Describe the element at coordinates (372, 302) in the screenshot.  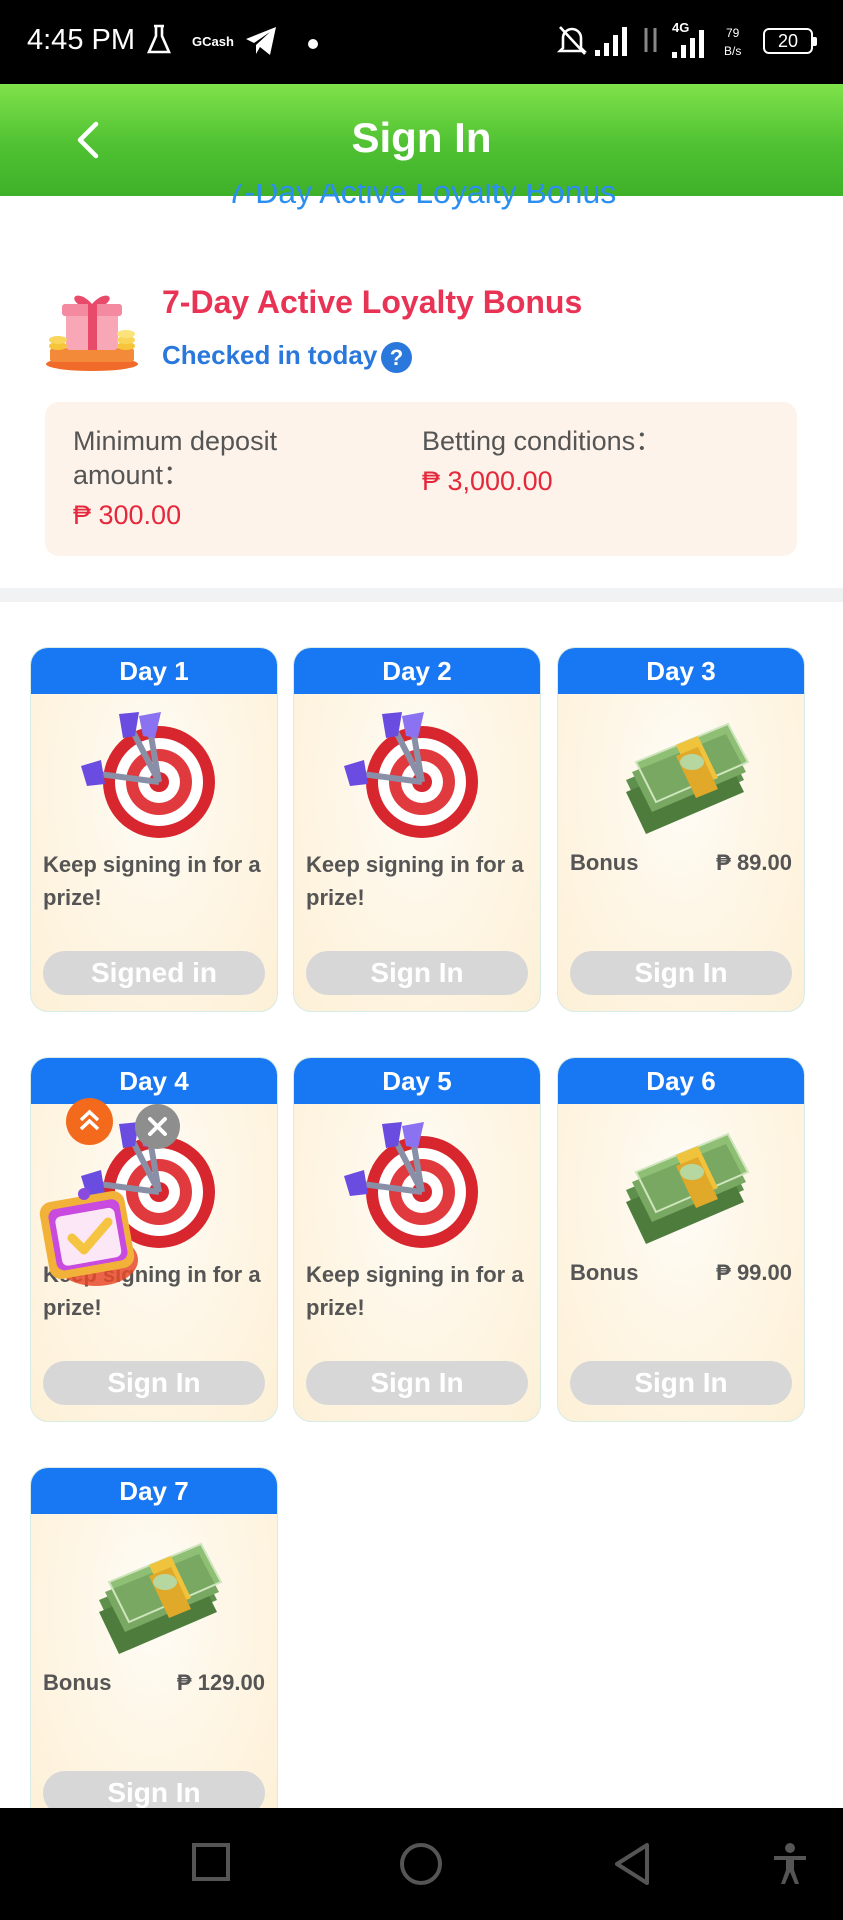
I see `bonus-title: 7-Day Active Loyalty Bonus` at that location.